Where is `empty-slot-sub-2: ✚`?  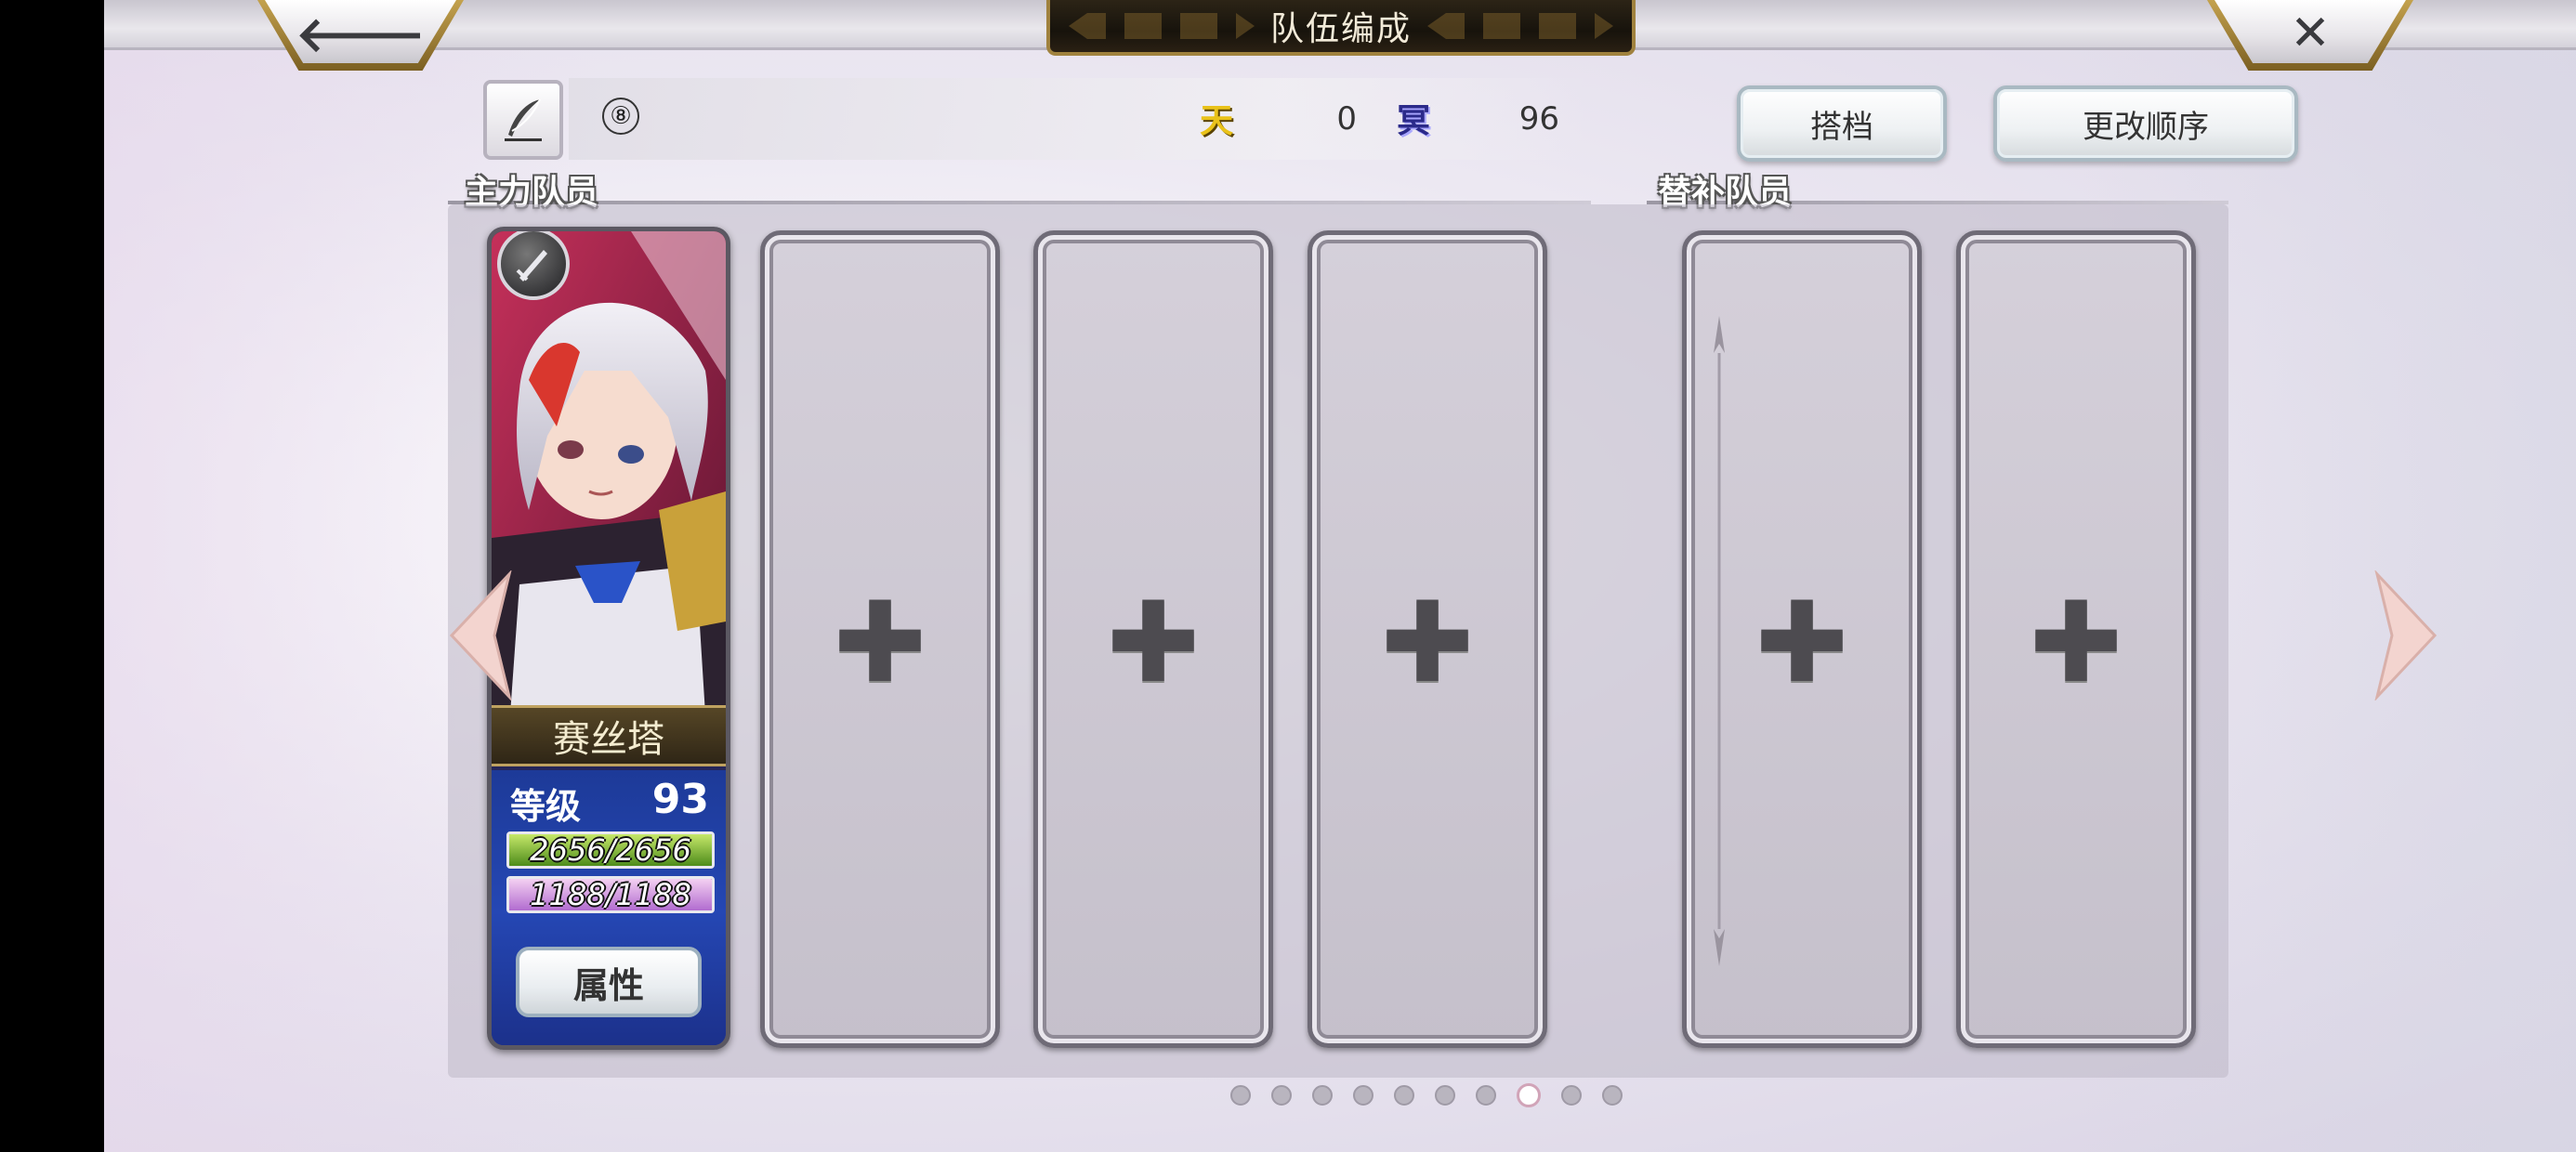
empty-slot-sub-2: ✚ is located at coordinates (2076, 639).